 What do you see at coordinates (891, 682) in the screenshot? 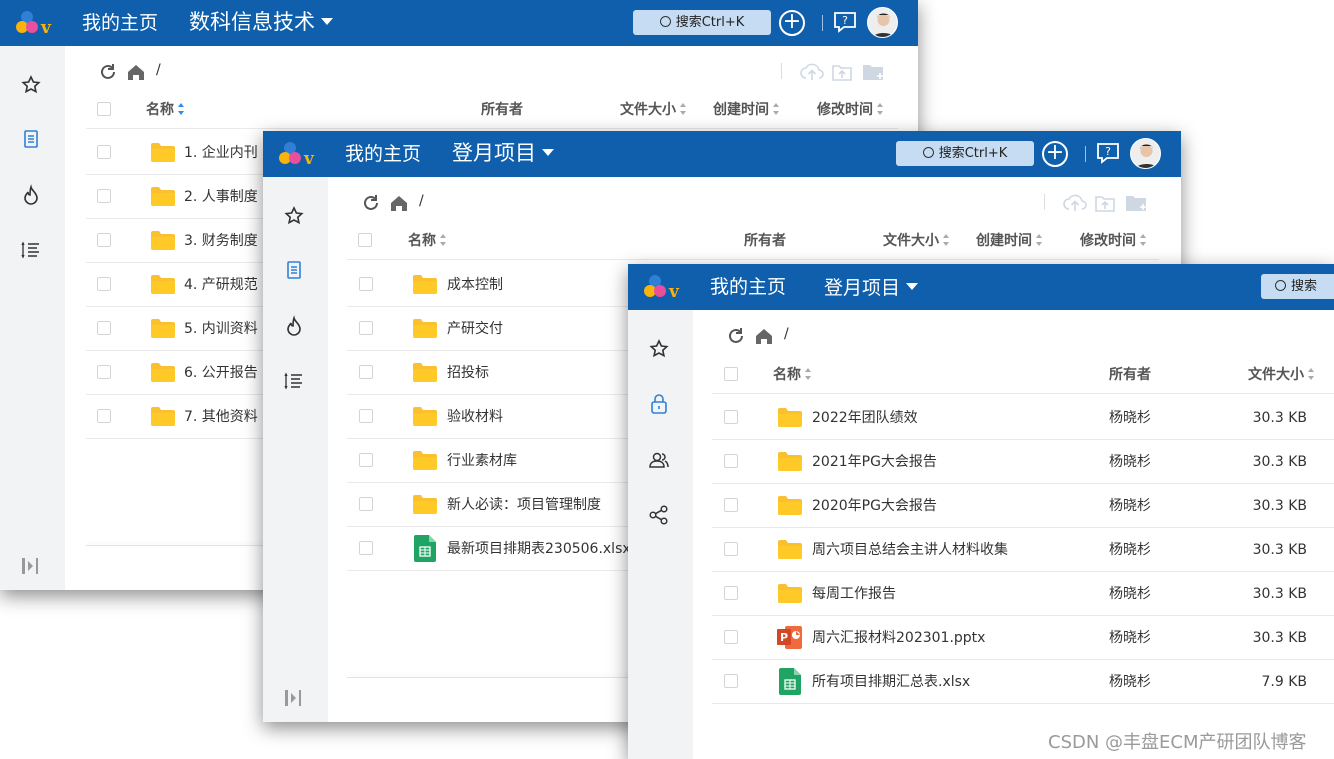
I see `file-name: 所有项目排期汇总表.xlsx` at bounding box center [891, 682].